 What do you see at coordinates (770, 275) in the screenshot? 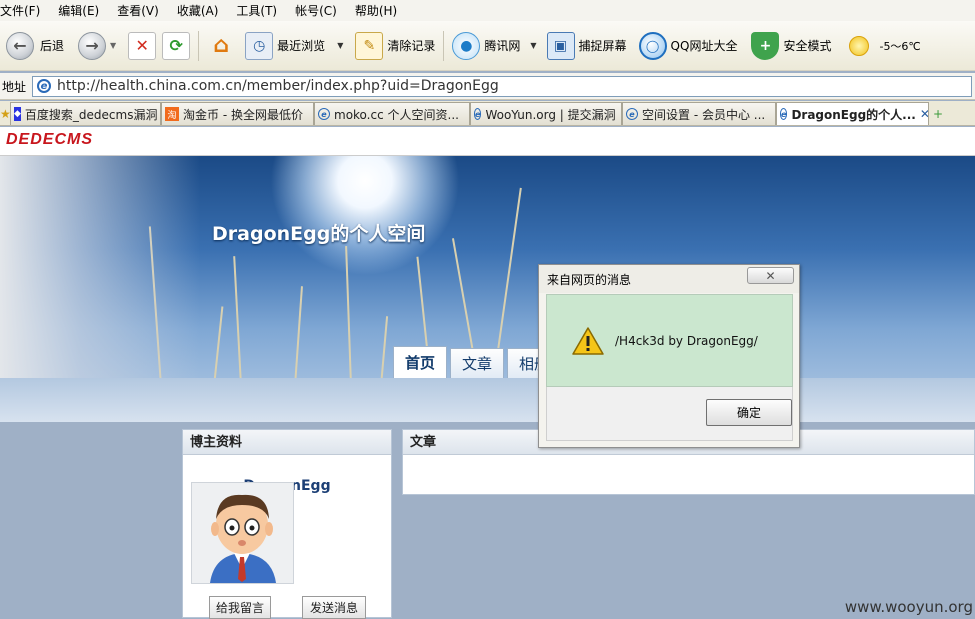
I see `dialog-close-button: ✕` at bounding box center [770, 275].